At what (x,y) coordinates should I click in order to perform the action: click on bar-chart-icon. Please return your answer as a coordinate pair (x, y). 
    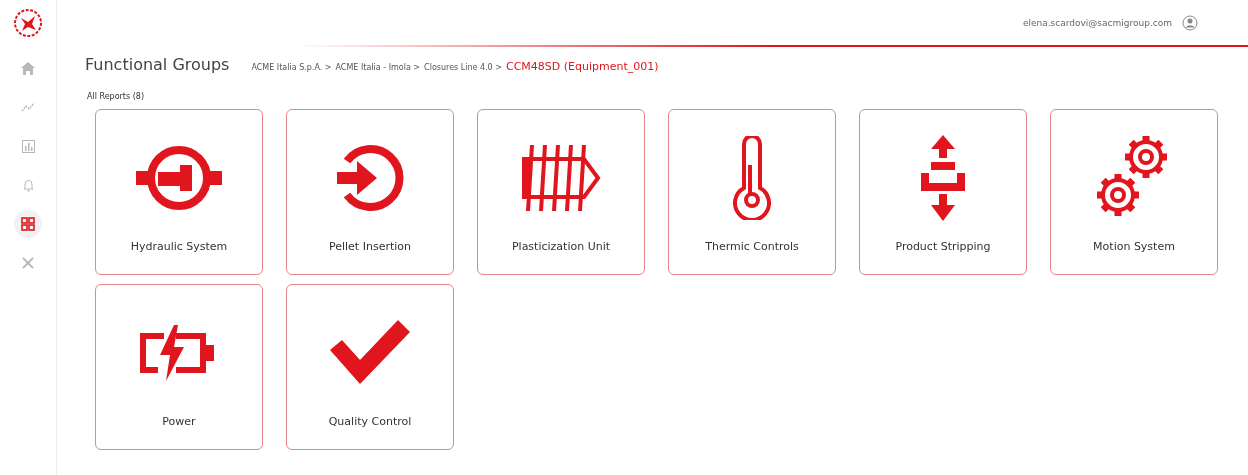
    Looking at the image, I should click on (28, 146).